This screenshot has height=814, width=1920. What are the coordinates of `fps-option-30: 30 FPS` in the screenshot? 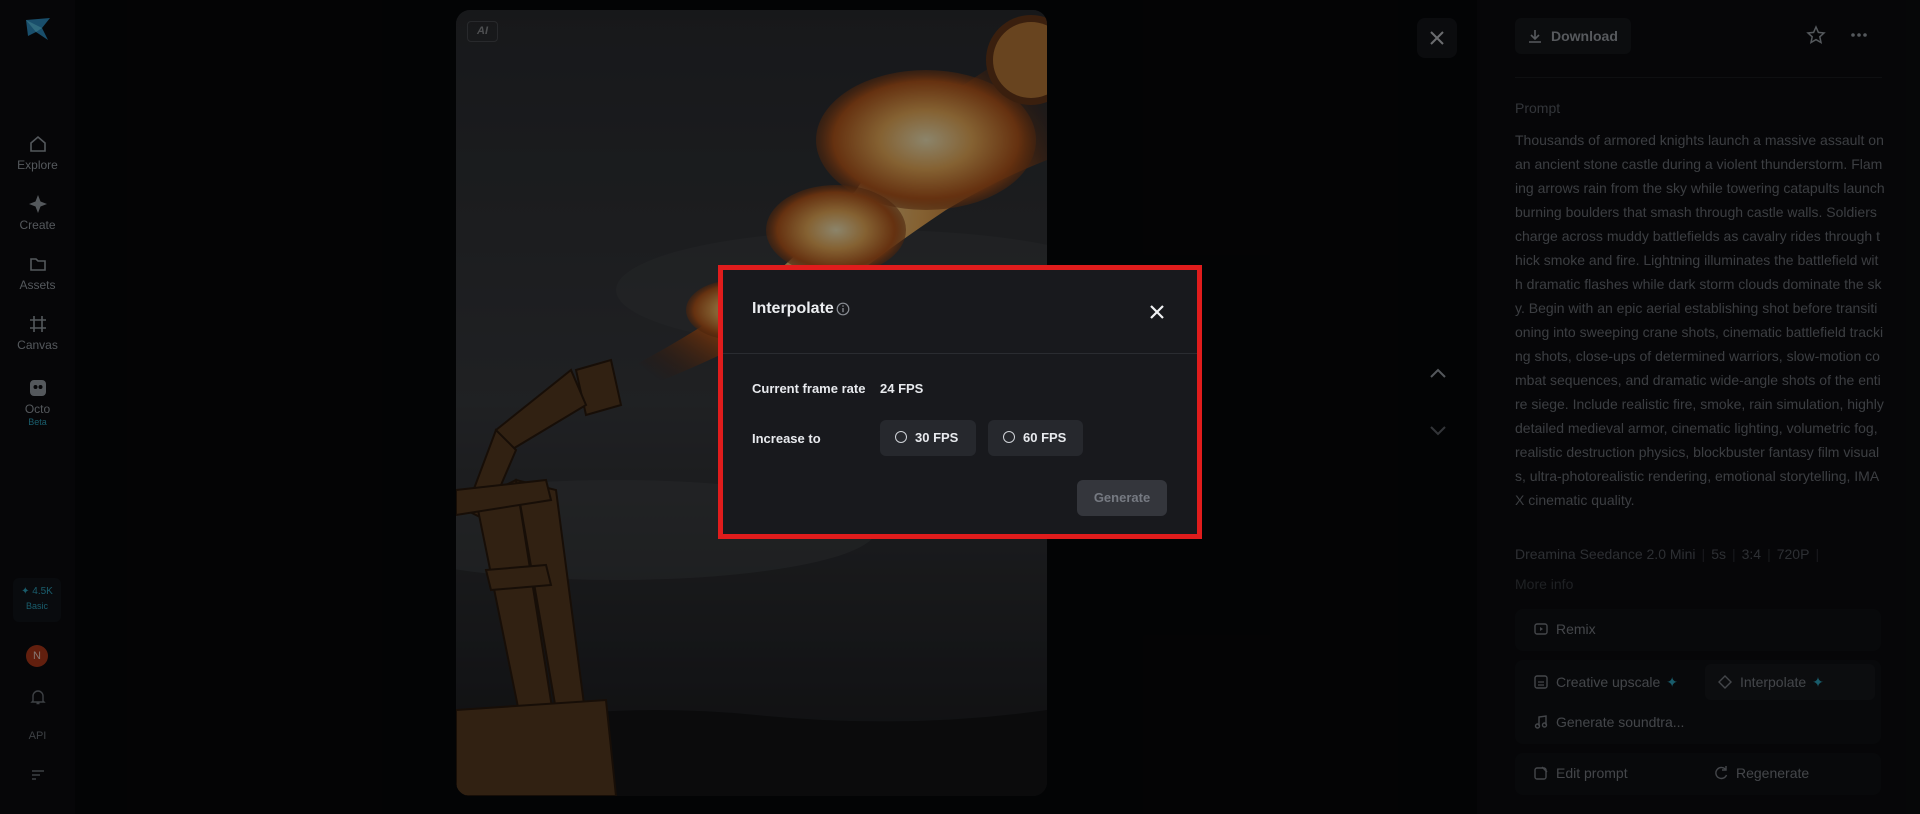 It's located at (928, 438).